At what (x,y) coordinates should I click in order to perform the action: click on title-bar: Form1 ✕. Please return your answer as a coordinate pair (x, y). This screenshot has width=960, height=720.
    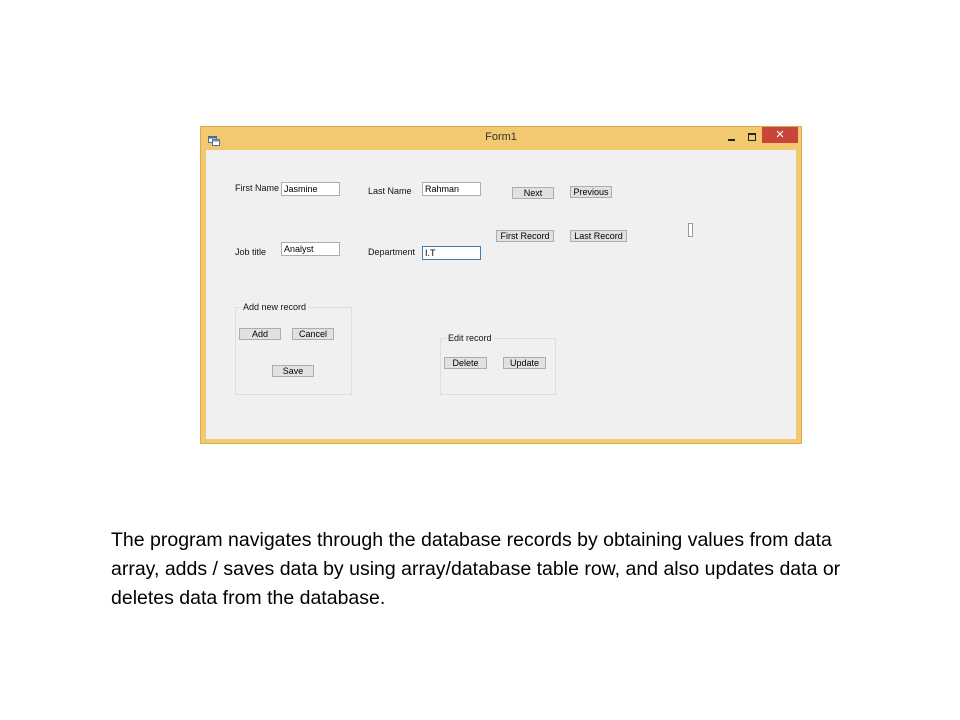
    Looking at the image, I should click on (501, 138).